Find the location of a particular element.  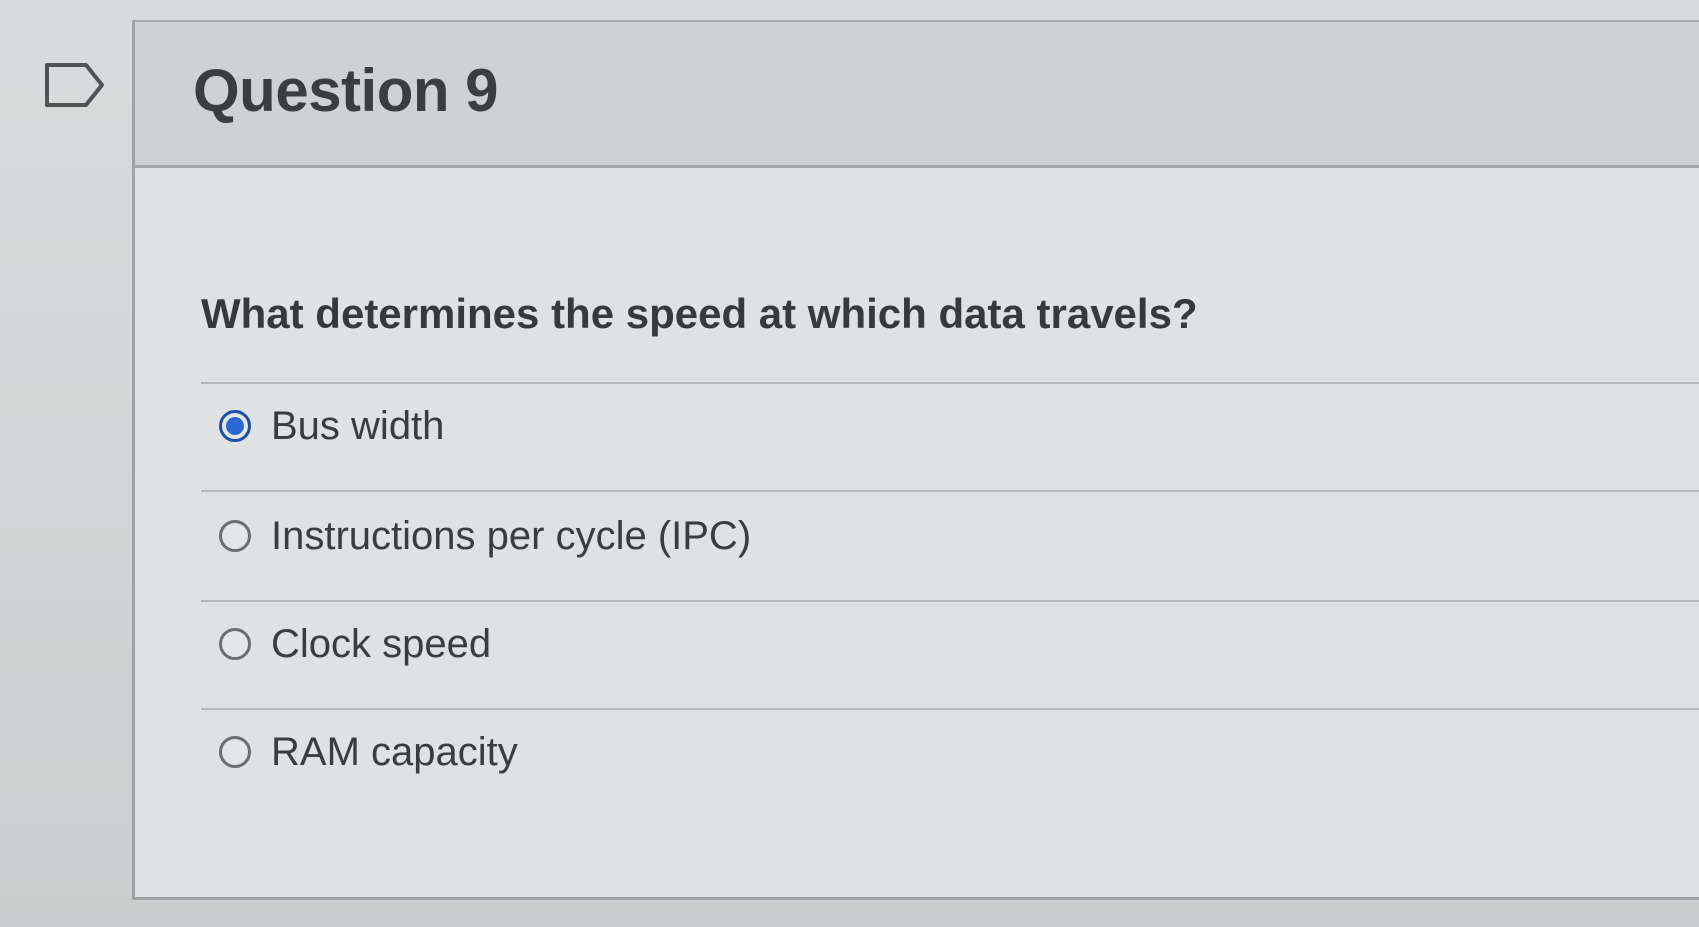

answer-option-ipc: Instructions per cycle (IPC) is located at coordinates (669, 536).